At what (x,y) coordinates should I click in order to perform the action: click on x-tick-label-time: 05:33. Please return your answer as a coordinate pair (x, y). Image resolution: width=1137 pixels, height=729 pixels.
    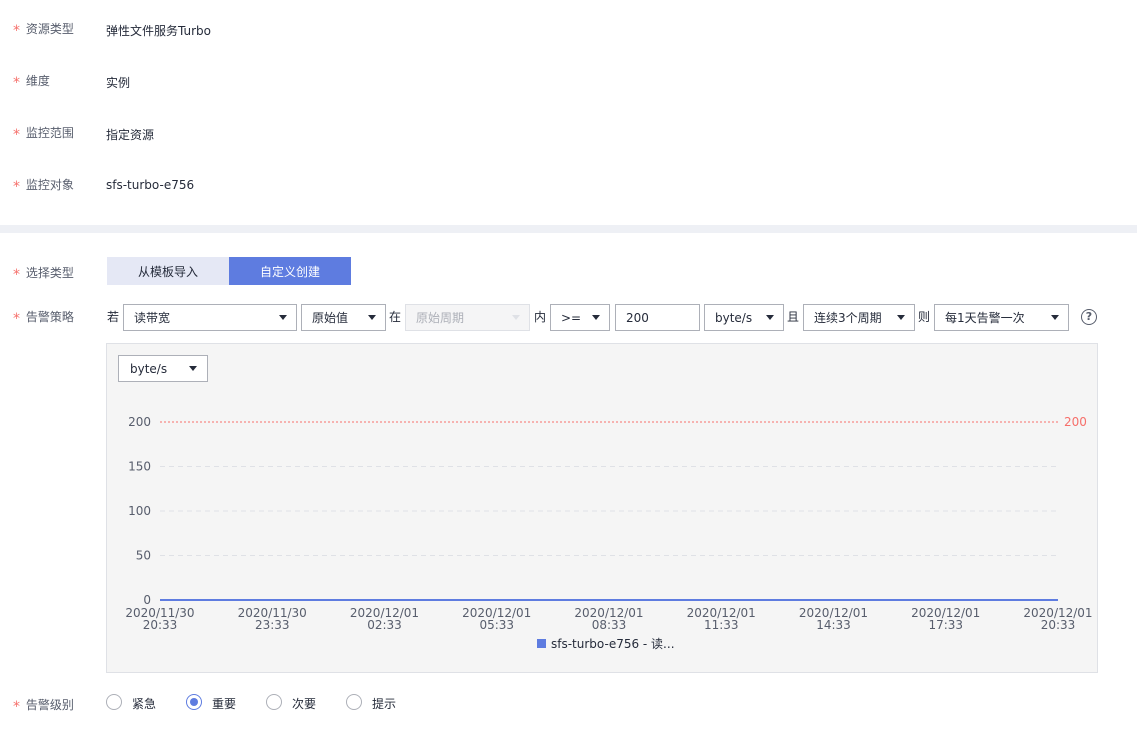
    Looking at the image, I should click on (496, 625).